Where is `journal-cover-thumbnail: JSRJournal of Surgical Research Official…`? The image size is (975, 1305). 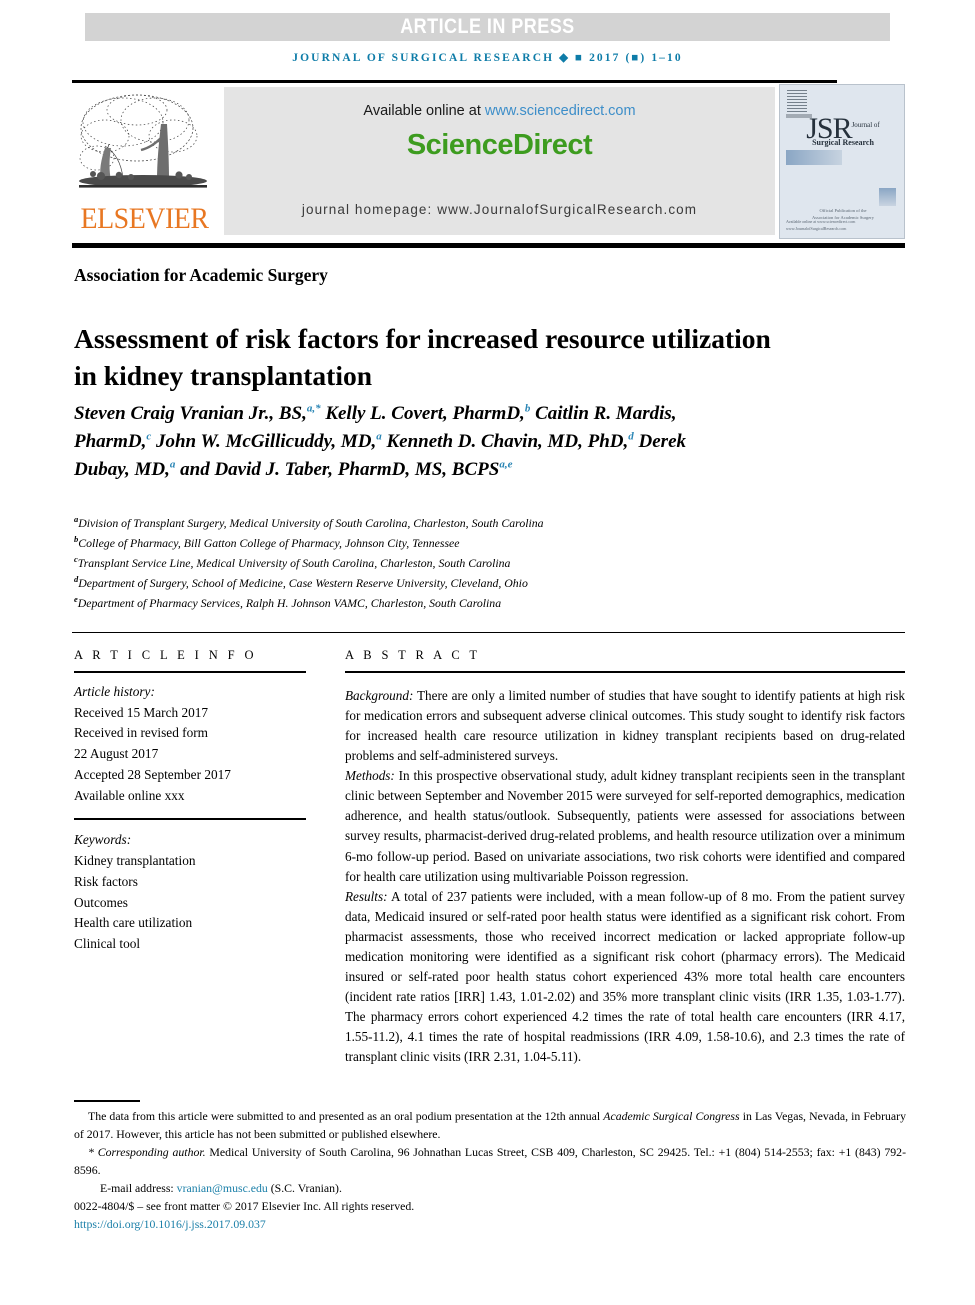
journal-cover-thumbnail: JSRJournal of Surgical Research Official… is located at coordinates (842, 161).